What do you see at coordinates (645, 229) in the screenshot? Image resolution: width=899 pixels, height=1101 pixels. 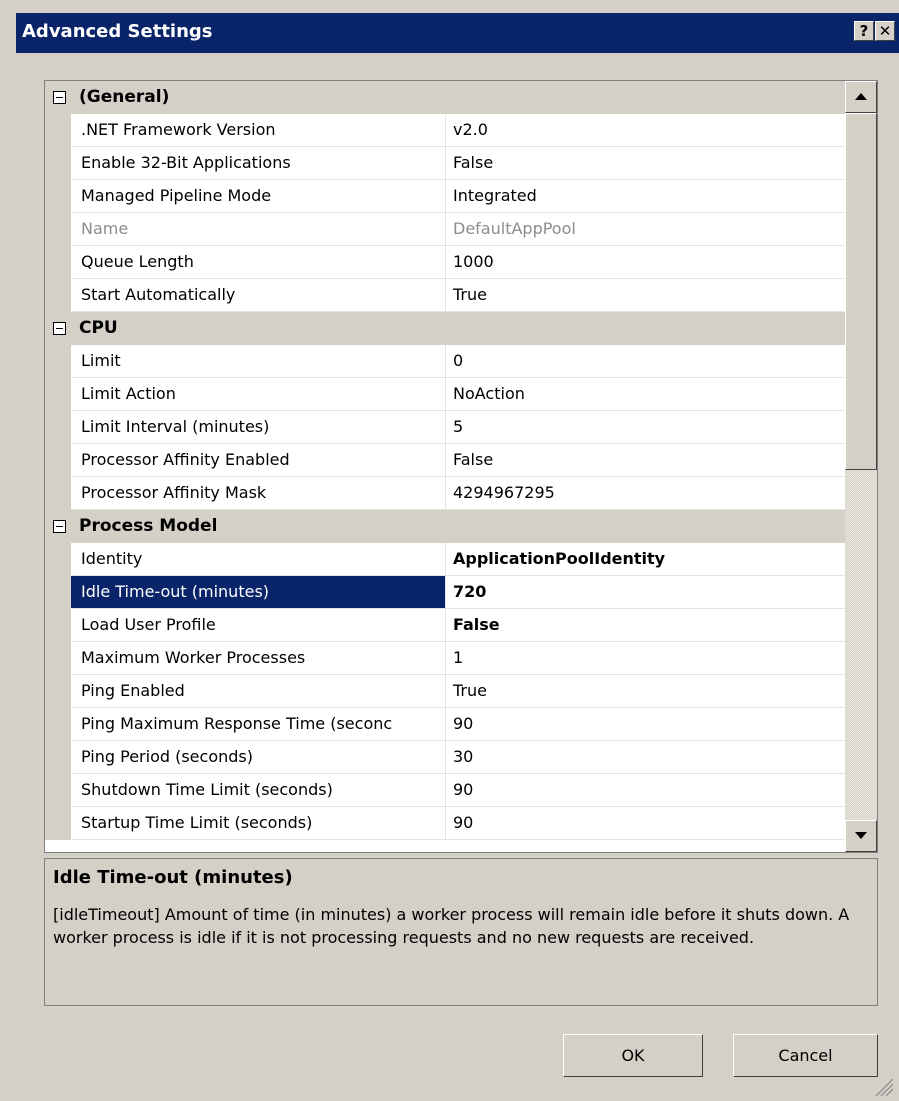 I see `property-value-cell: DefaultAppPool` at bounding box center [645, 229].